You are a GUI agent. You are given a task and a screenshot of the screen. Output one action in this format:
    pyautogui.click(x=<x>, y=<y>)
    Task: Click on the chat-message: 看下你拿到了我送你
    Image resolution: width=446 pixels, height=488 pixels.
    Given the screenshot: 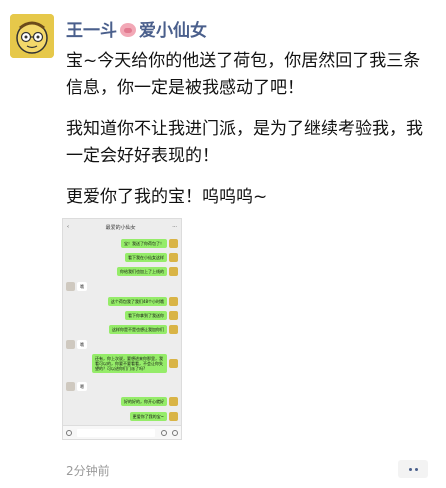 What is the action you would take?
    pyautogui.click(x=151, y=315)
    